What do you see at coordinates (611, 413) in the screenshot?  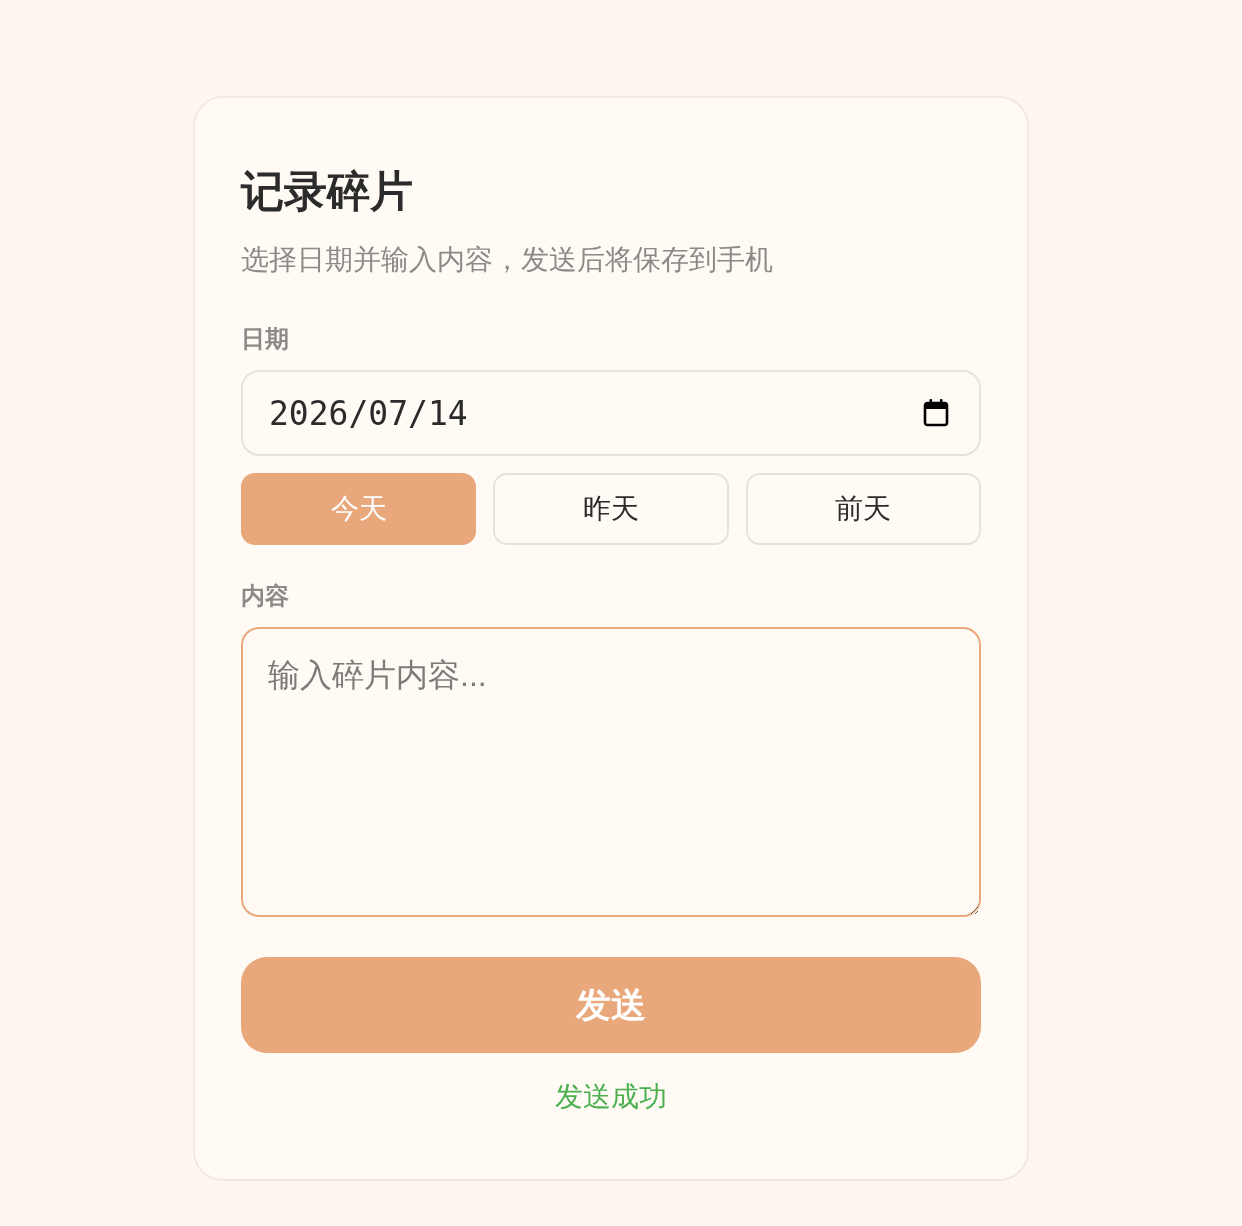 I see `date-field: 2026/07/14` at bounding box center [611, 413].